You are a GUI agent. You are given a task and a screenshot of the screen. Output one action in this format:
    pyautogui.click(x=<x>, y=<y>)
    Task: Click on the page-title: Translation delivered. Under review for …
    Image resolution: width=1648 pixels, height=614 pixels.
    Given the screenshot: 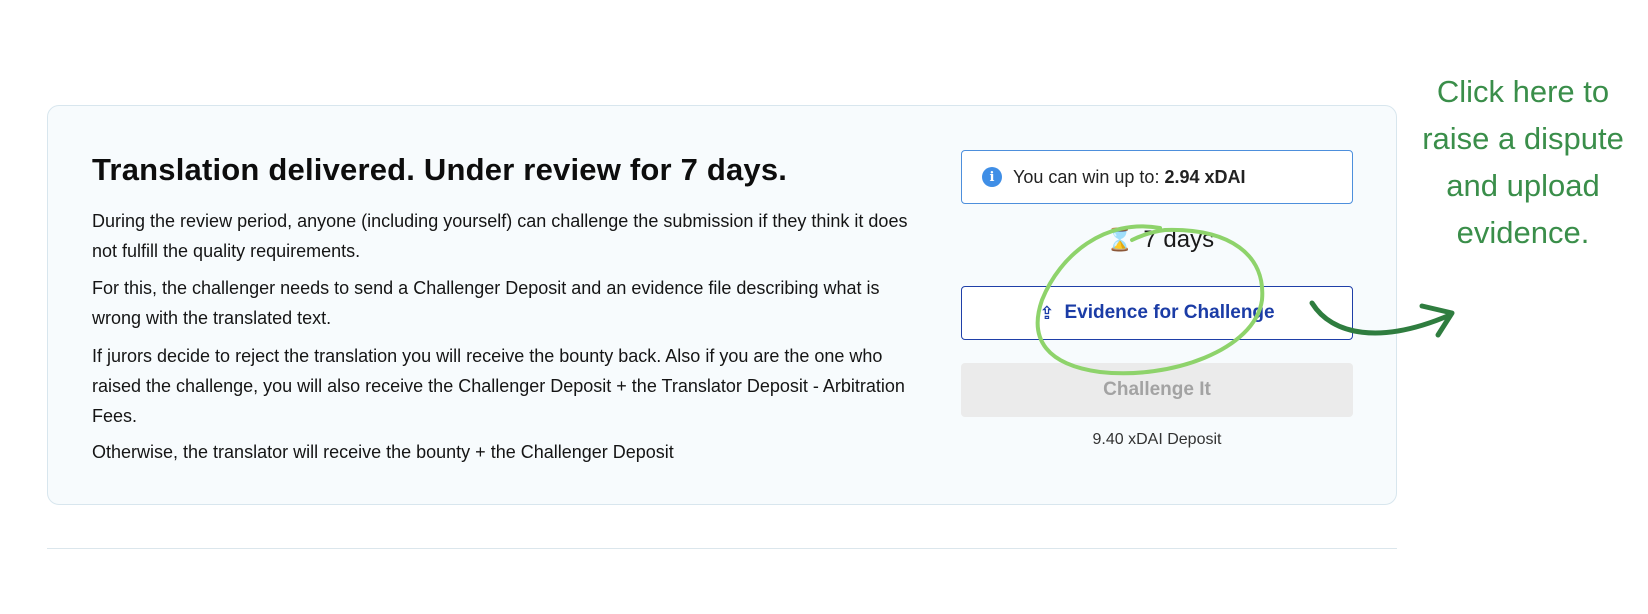 What is the action you would take?
    pyautogui.click(x=440, y=169)
    